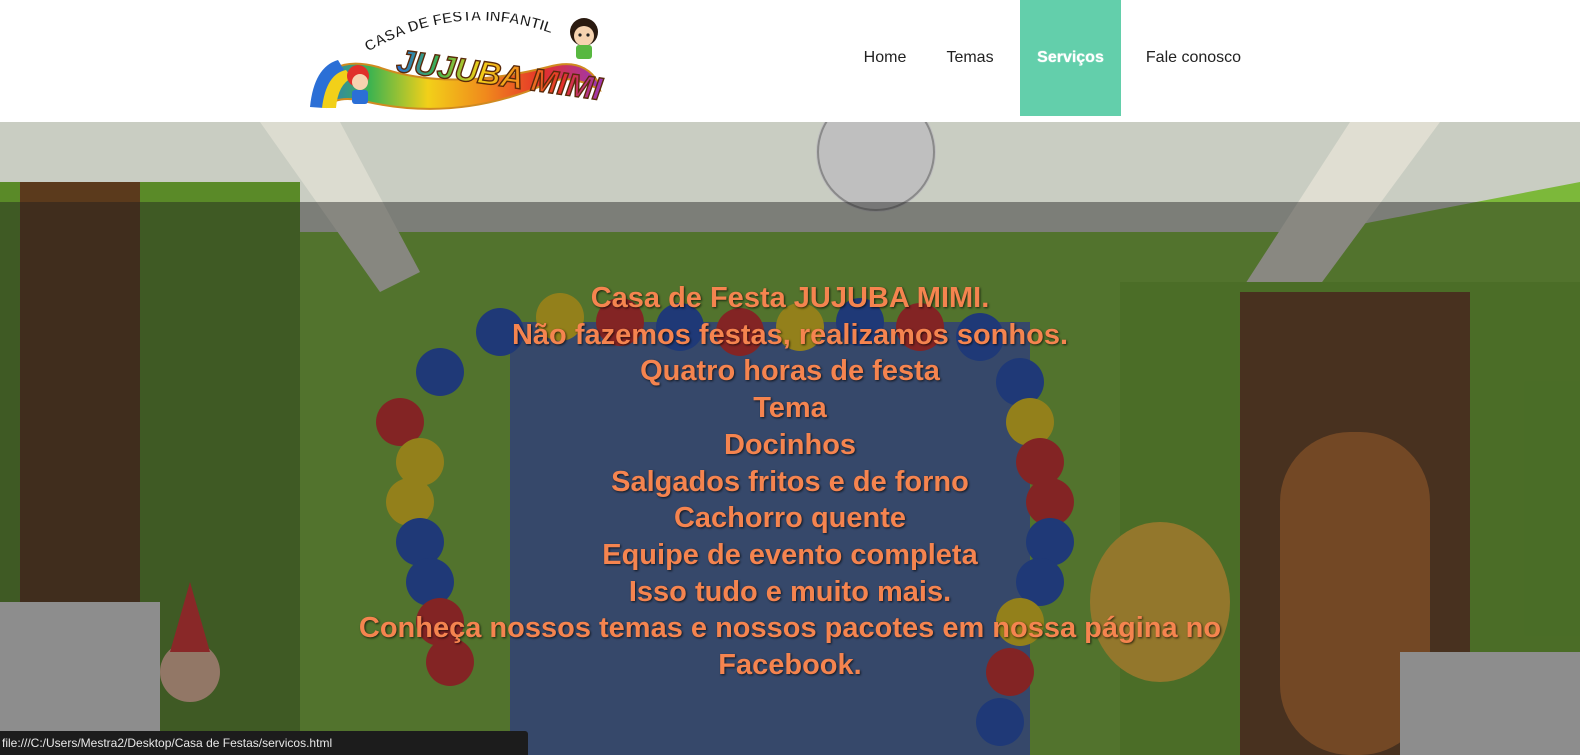  Describe the element at coordinates (790, 298) in the screenshot. I see `hero-line: Casa de Festa JUJUBA MIMI.` at that location.